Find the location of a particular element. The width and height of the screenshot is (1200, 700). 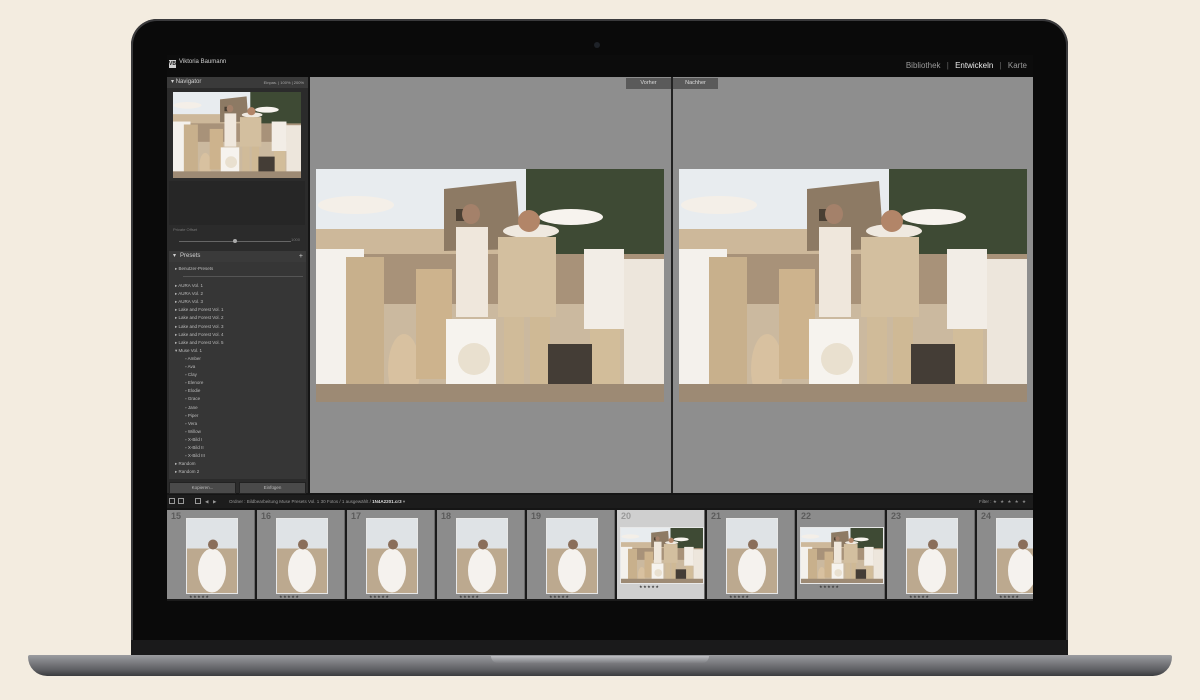

filmstrip-cell: 24 ★★★★★ is located at coordinates (1005, 554).